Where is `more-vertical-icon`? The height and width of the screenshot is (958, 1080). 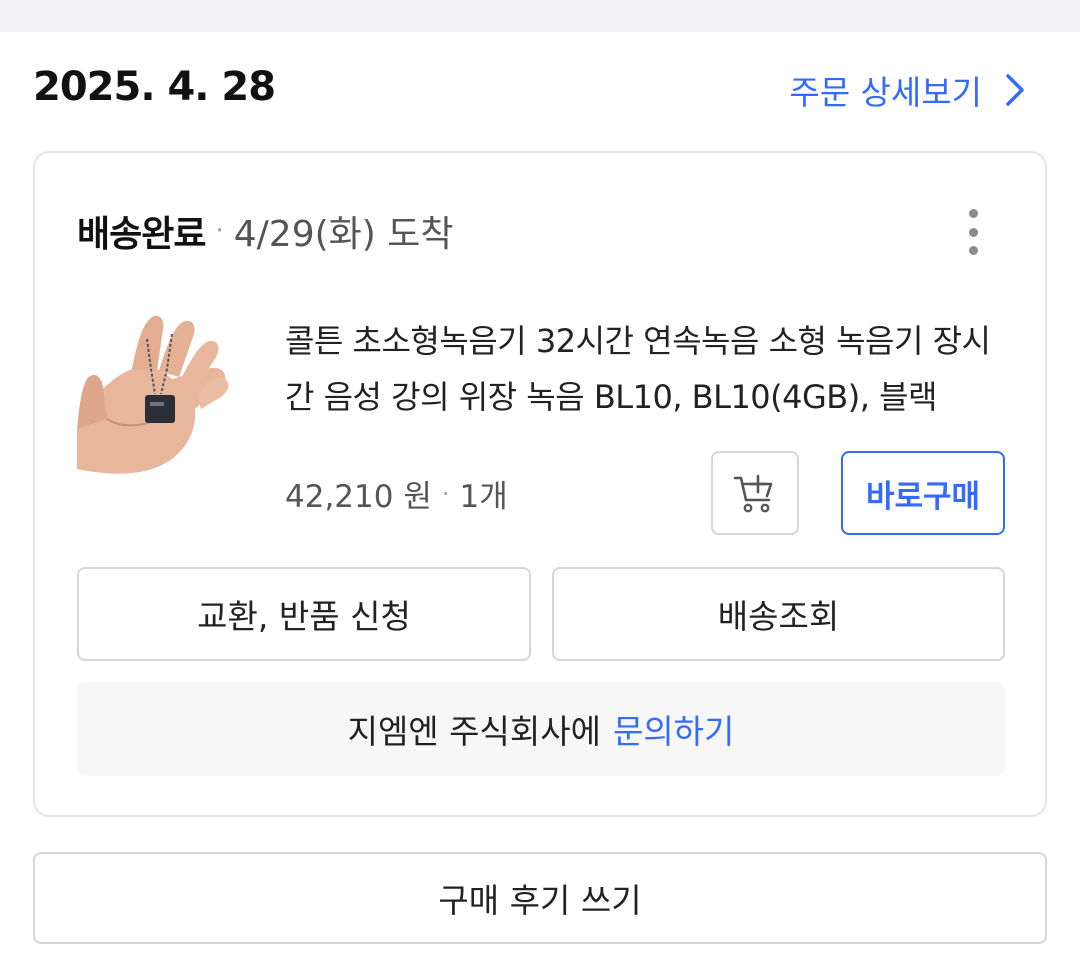
more-vertical-icon is located at coordinates (973, 232).